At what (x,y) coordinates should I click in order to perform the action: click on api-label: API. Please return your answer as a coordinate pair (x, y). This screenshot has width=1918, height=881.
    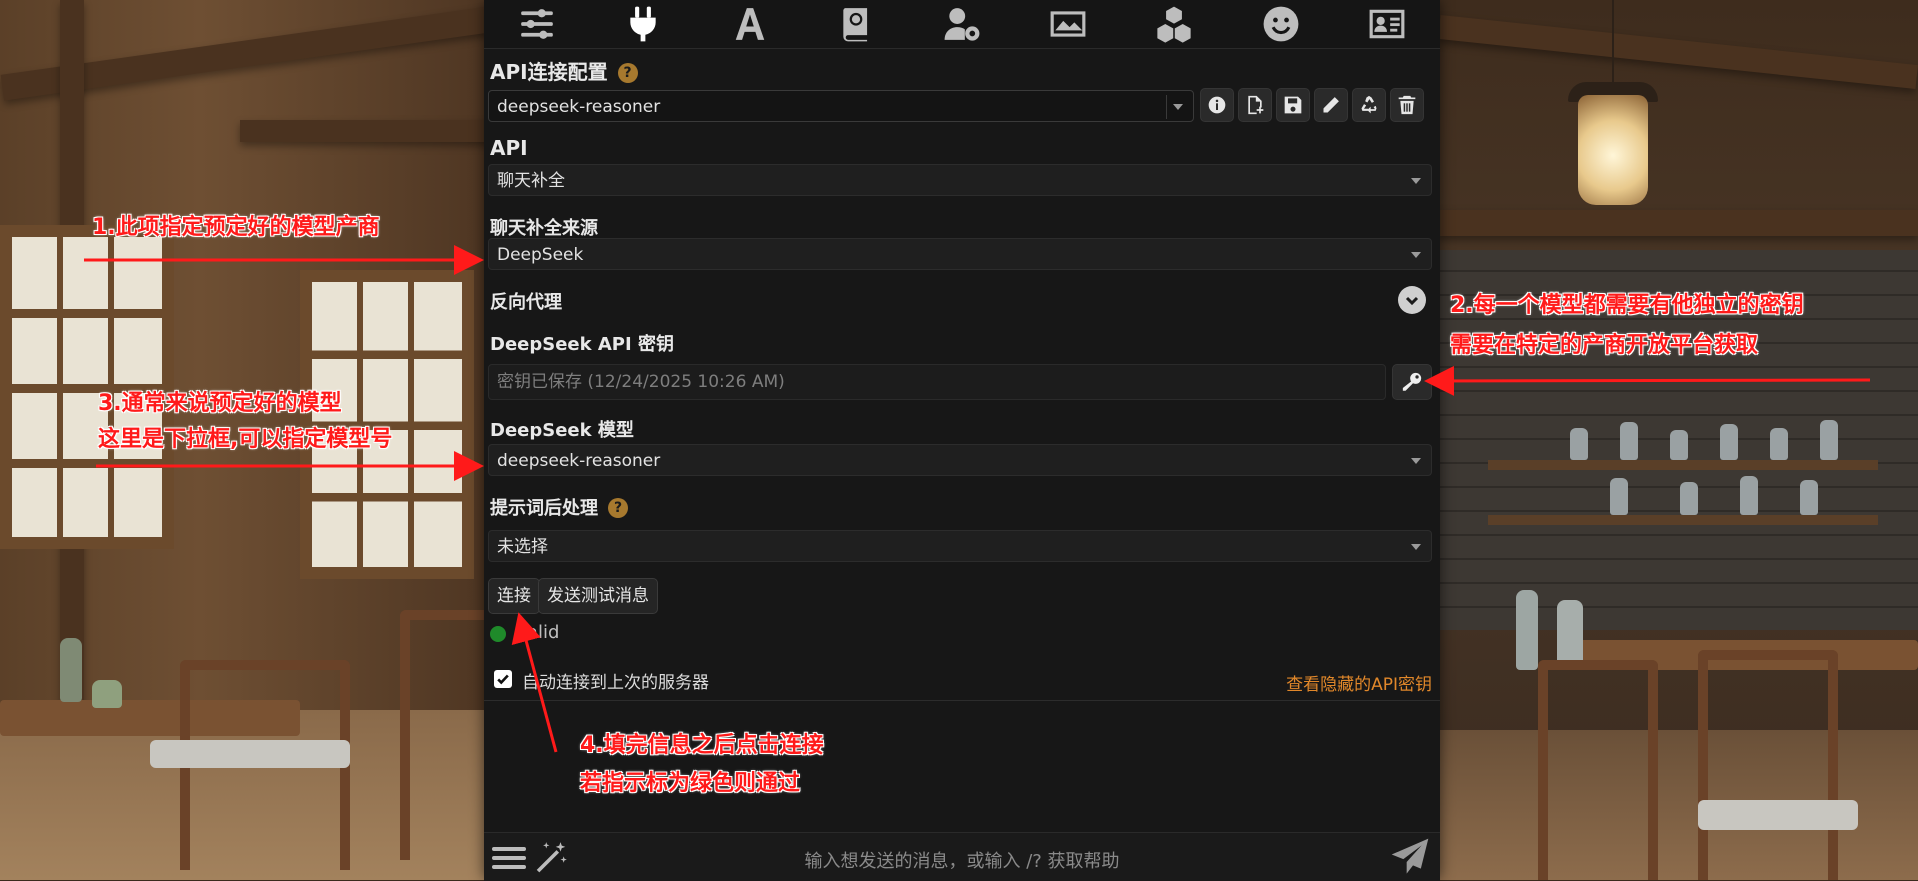
    Looking at the image, I should click on (509, 148).